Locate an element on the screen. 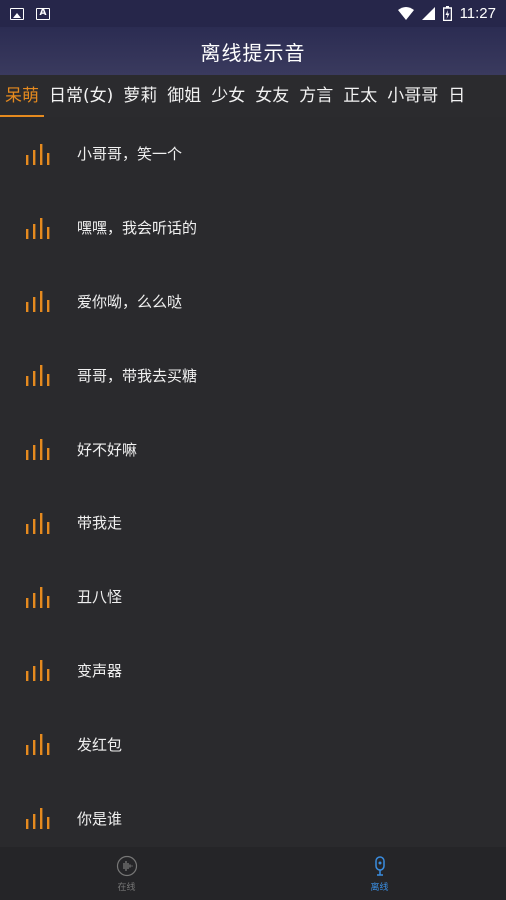 The image size is (506, 900). list-item-label: 爱你呦，么么哒 is located at coordinates (130, 301).